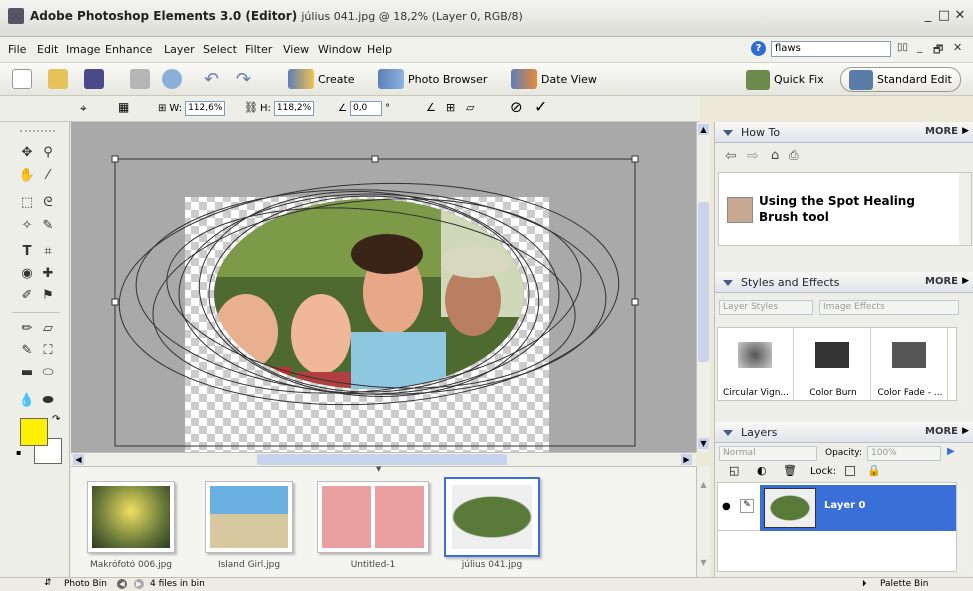 This screenshot has height=591, width=973. I want to click on undo-icon: ↶, so click(211, 79).